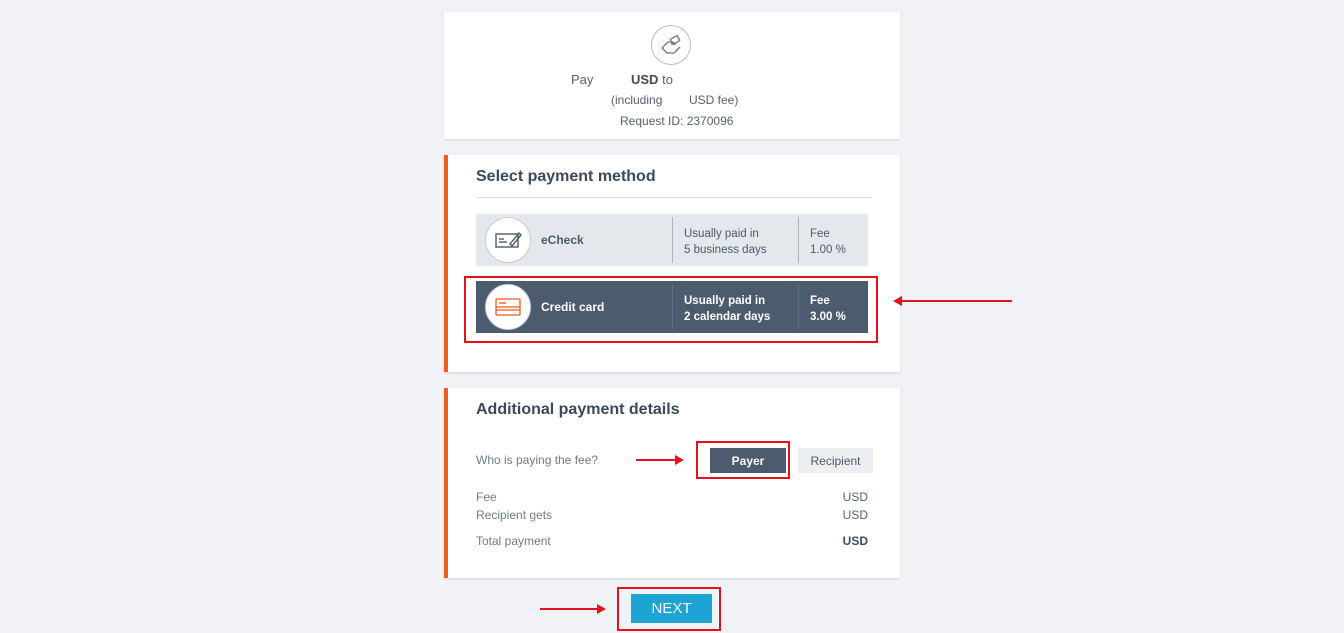  What do you see at coordinates (669, 609) in the screenshot?
I see `annotation-box-next` at bounding box center [669, 609].